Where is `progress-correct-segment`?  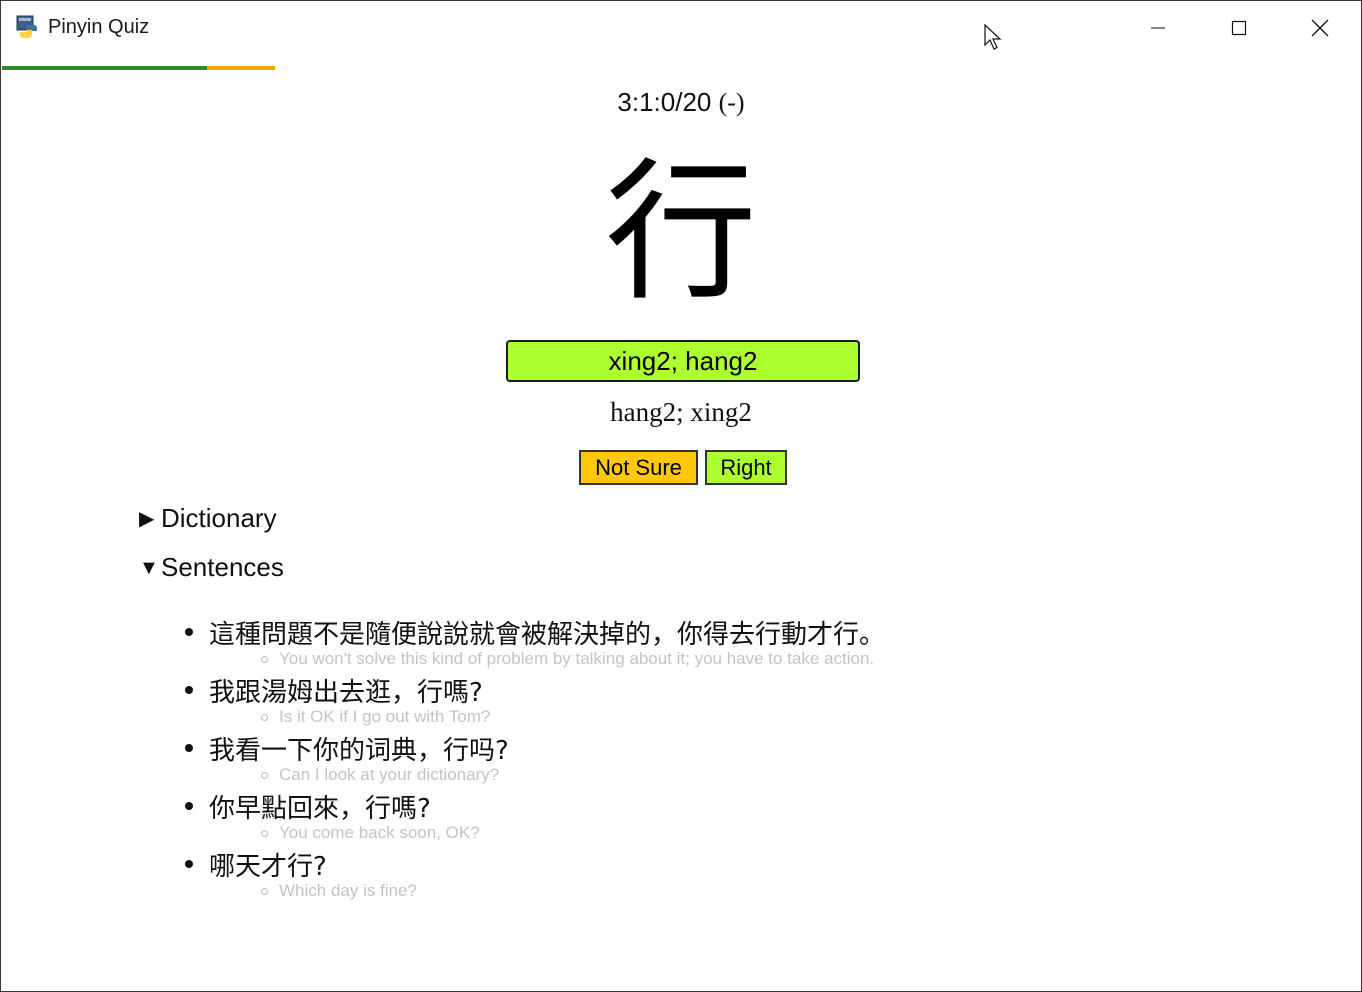
progress-correct-segment is located at coordinates (104, 68).